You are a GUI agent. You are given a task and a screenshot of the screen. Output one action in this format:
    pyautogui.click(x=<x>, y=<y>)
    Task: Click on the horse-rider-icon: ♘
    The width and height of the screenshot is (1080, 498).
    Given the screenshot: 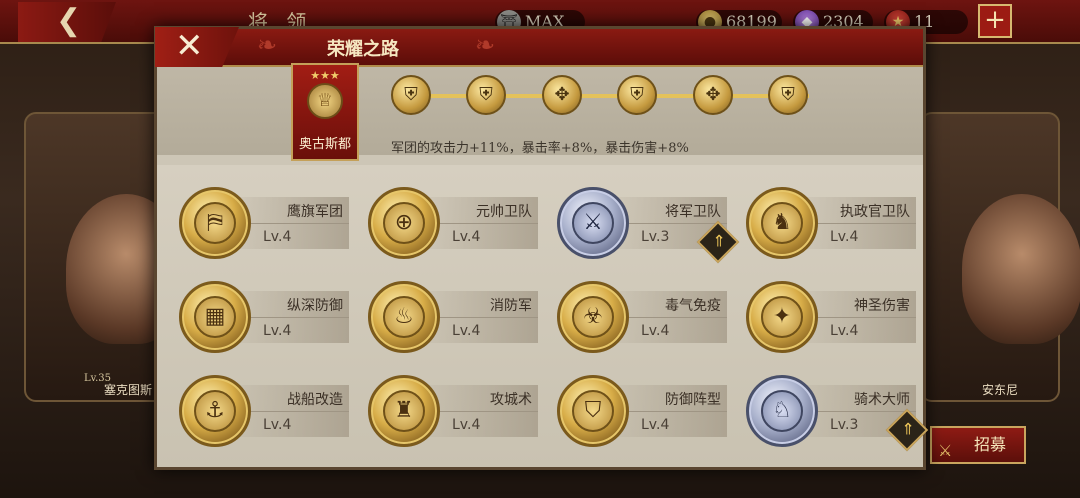 What is the action you would take?
    pyautogui.click(x=782, y=411)
    